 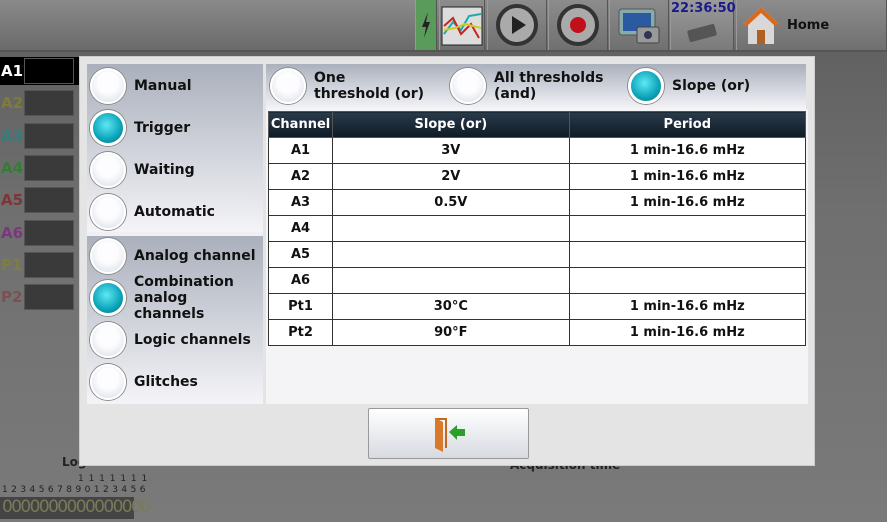 I want to click on option-automatic: Automatic, so click(x=152, y=212).